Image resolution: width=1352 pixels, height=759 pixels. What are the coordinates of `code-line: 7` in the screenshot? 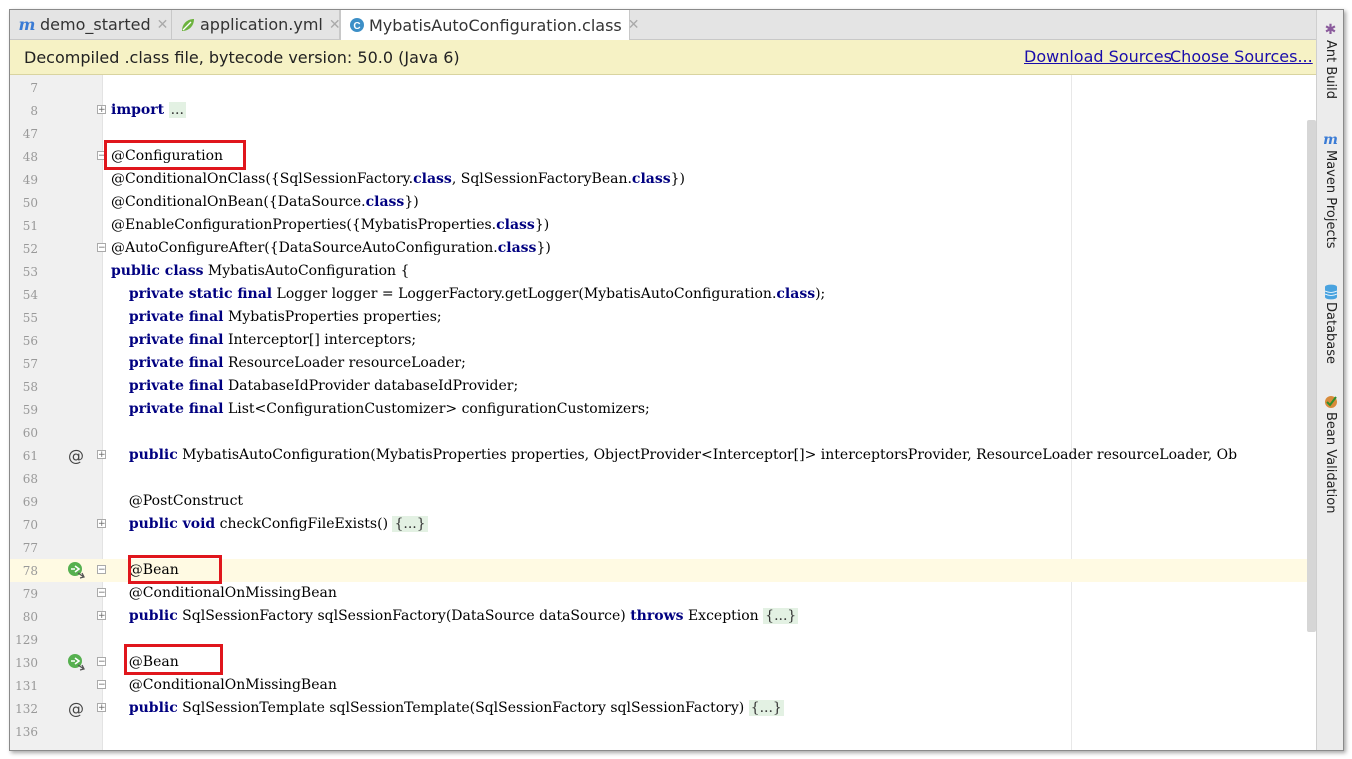 It's located at (663, 87).